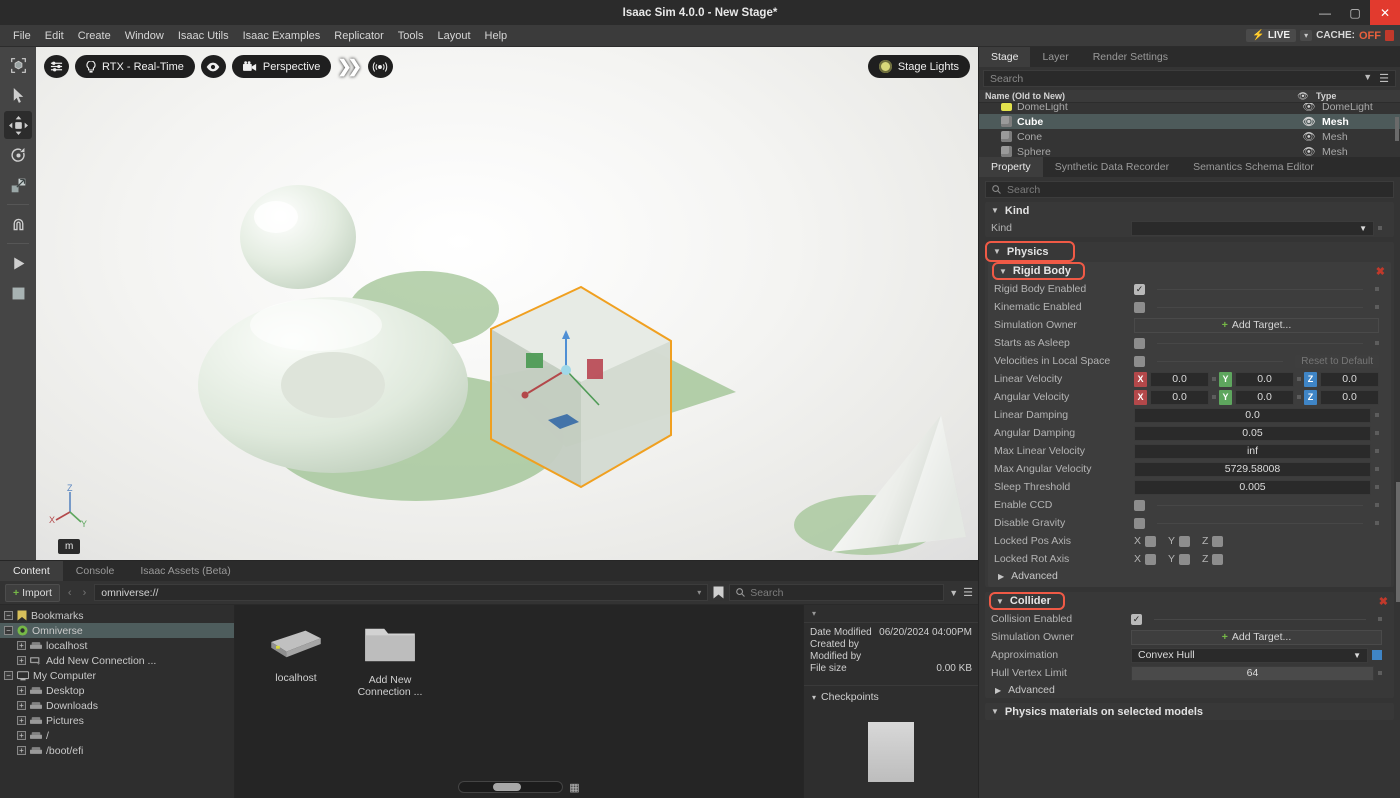  What do you see at coordinates (953, 593) in the screenshot?
I see `content-filter-icon: ▼` at bounding box center [953, 593].